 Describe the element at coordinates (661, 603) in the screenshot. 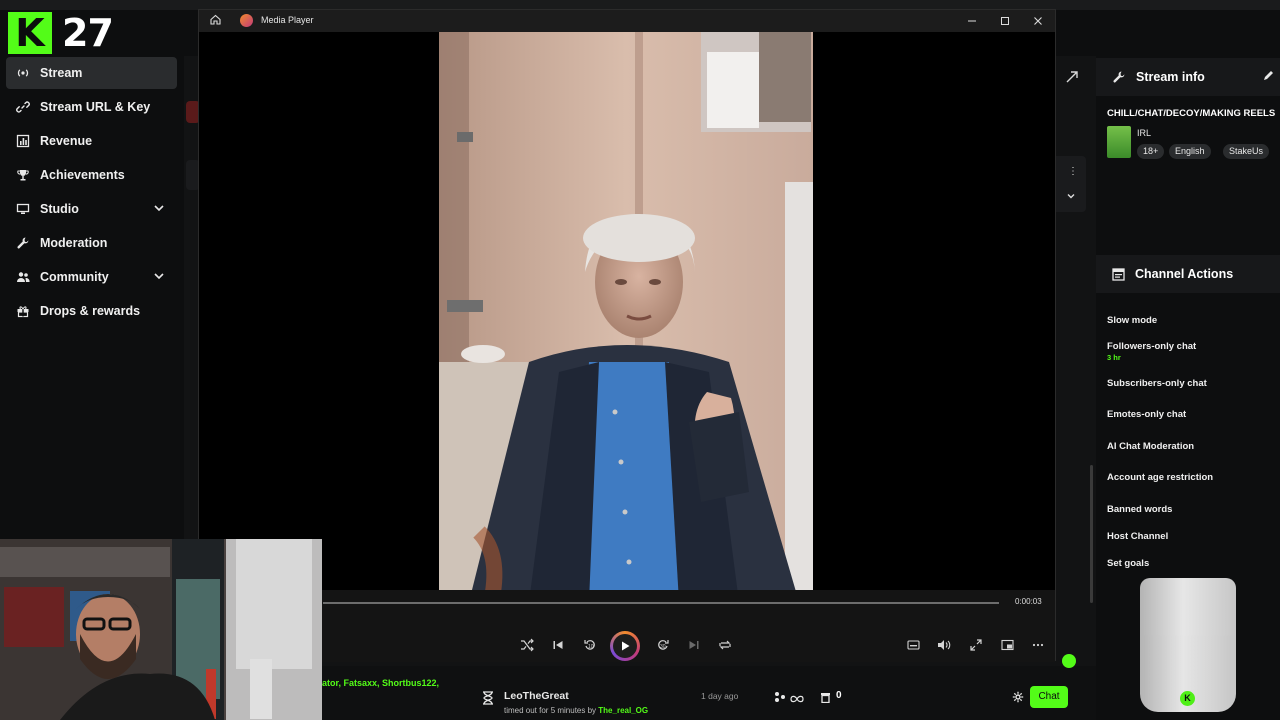

I see `seek-bar` at that location.